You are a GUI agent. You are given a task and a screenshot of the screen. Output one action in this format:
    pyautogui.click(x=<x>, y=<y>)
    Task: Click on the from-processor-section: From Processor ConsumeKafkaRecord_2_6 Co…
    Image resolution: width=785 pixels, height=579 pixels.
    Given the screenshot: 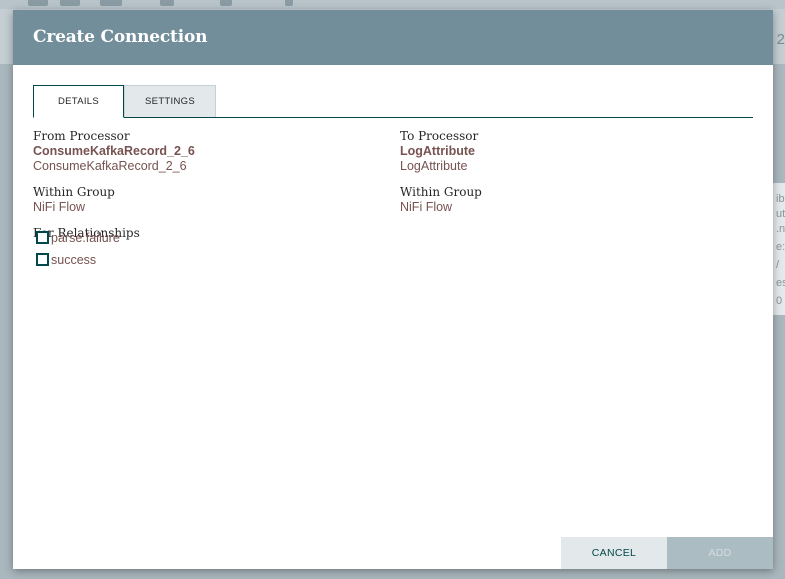 What is the action you would take?
    pyautogui.click(x=198, y=184)
    